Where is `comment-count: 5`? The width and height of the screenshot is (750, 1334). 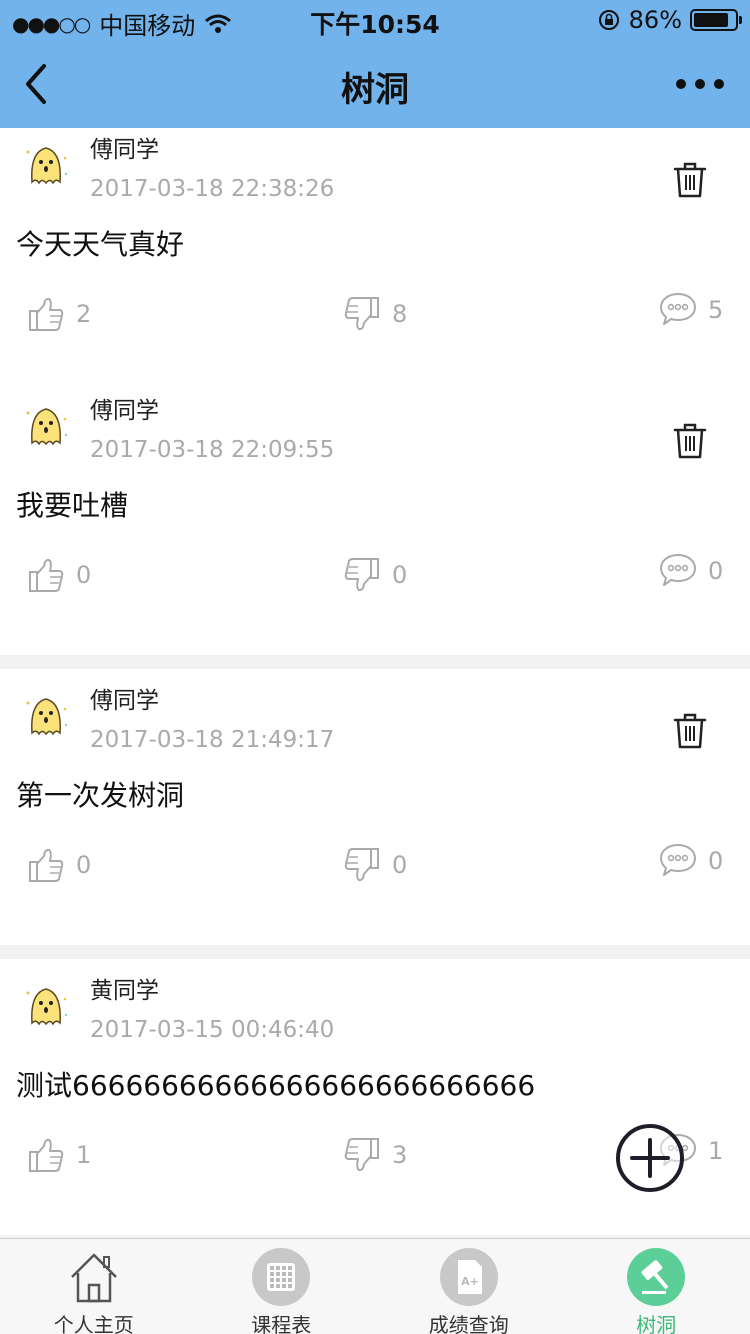 comment-count: 5 is located at coordinates (716, 310).